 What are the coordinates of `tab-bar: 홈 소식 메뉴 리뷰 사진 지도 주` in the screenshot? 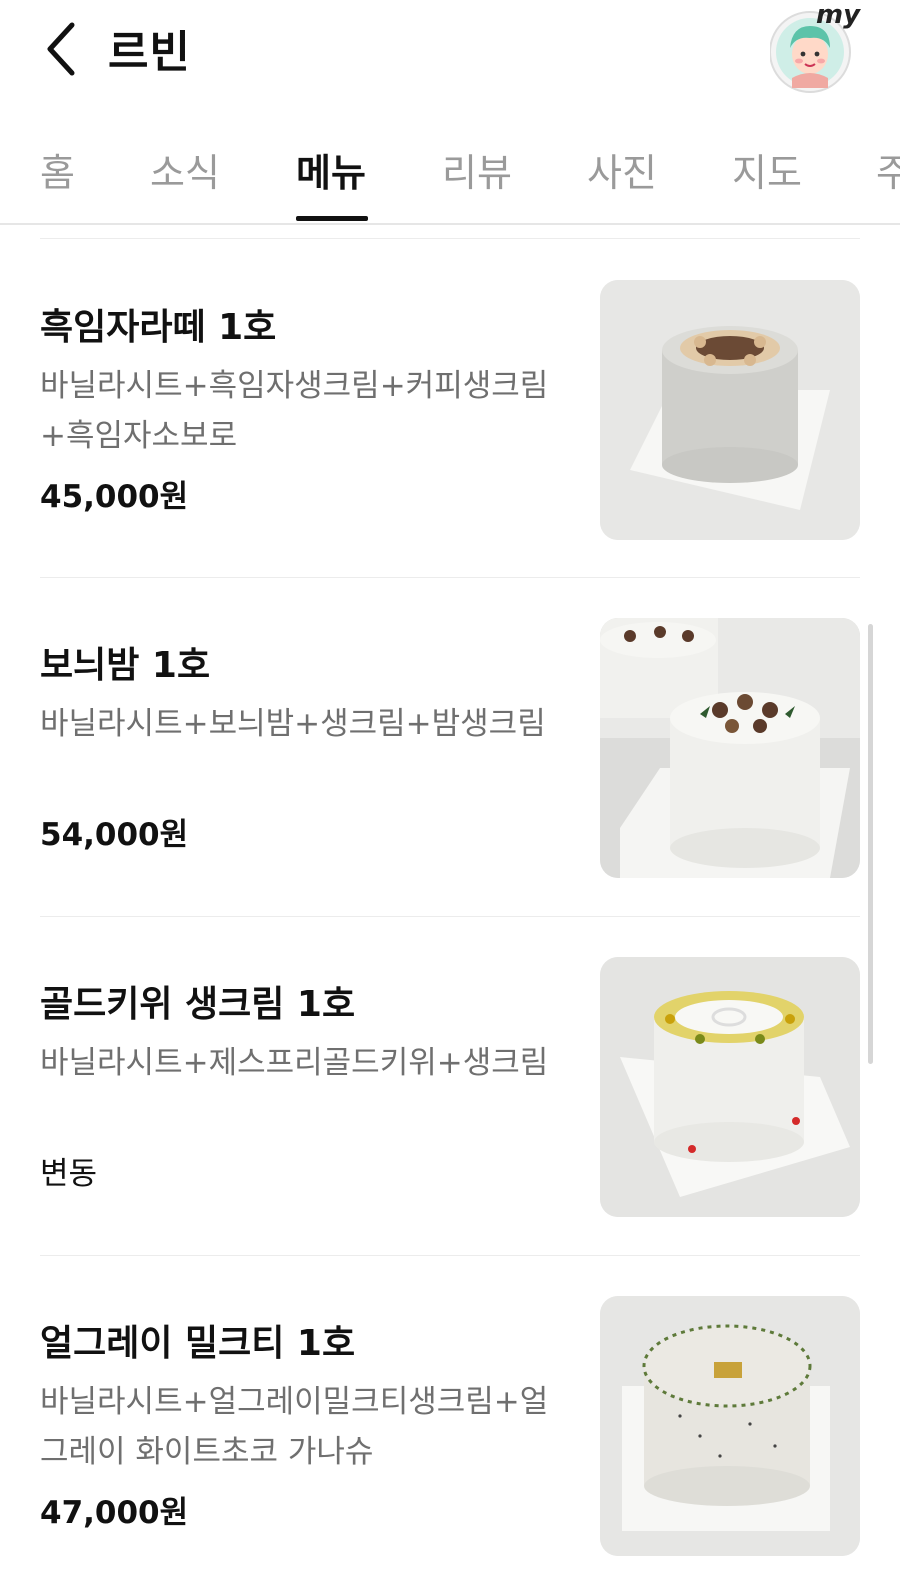 It's located at (450, 171).